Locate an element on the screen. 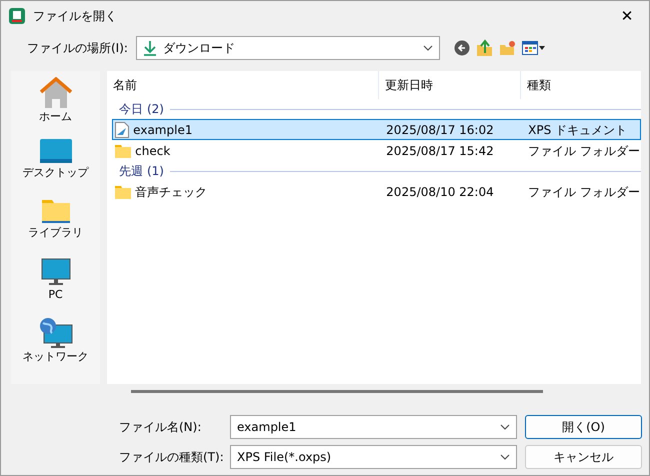 Image resolution: width=650 pixels, height=476 pixels. cancel-button: キャンセル is located at coordinates (583, 457).